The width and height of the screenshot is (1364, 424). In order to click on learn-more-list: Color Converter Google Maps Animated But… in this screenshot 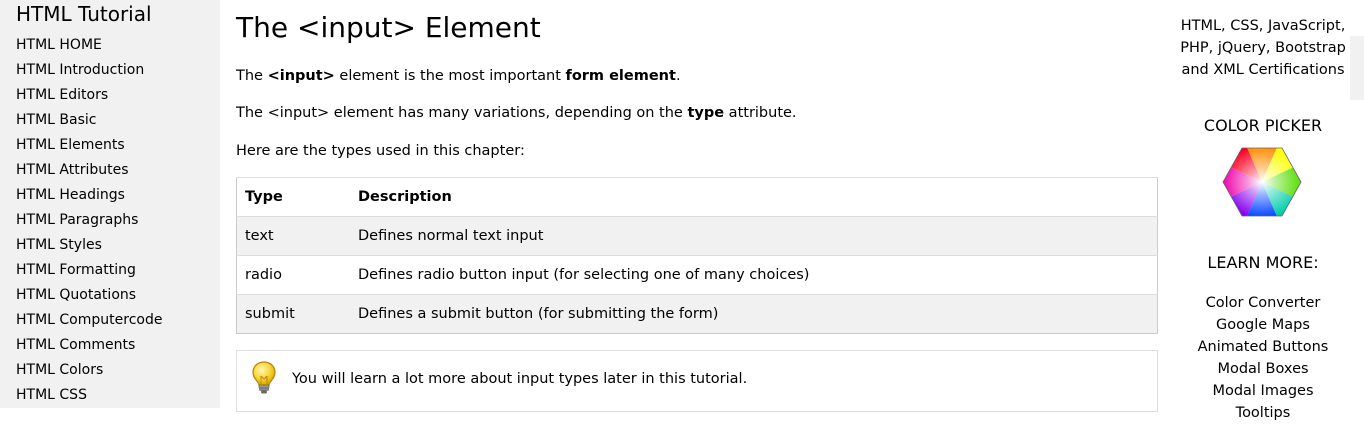, I will do `click(1263, 358)`.